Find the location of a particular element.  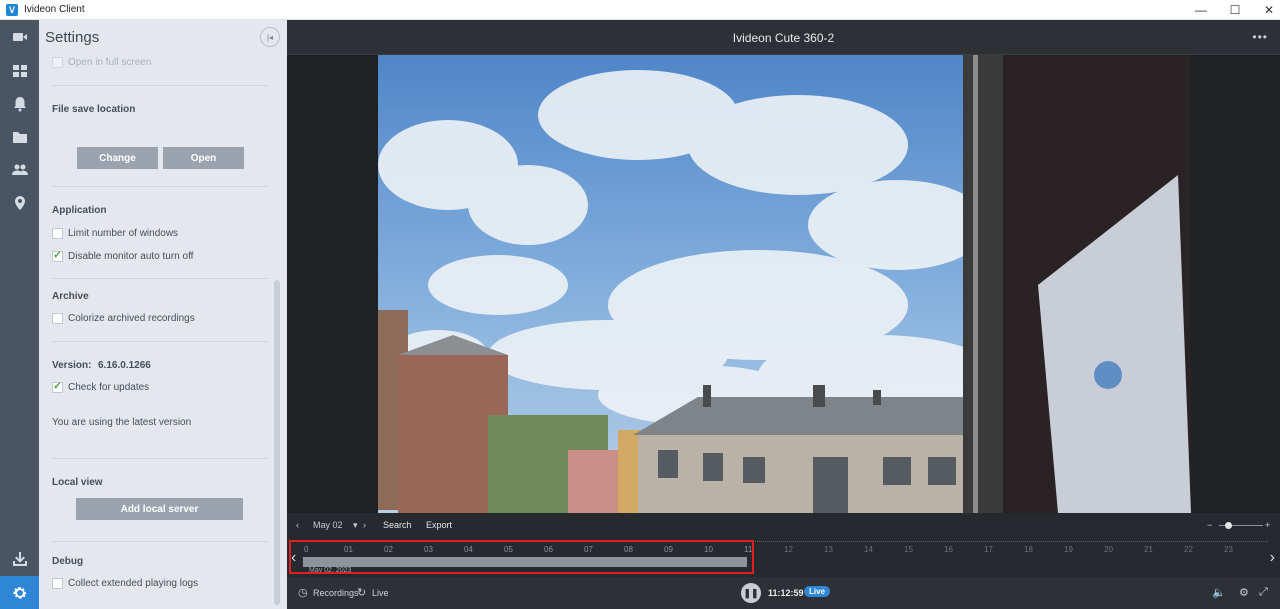

nav-cameras is located at coordinates (19, 36).